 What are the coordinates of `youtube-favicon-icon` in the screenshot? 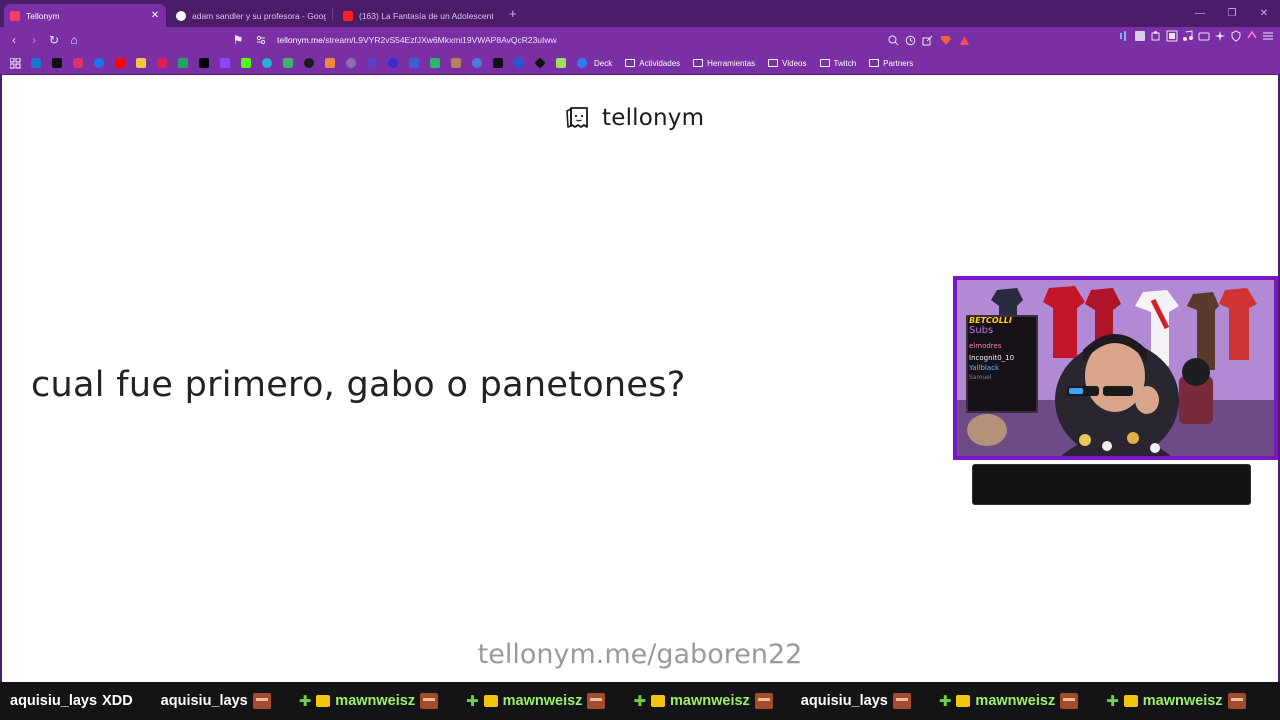 It's located at (348, 15).